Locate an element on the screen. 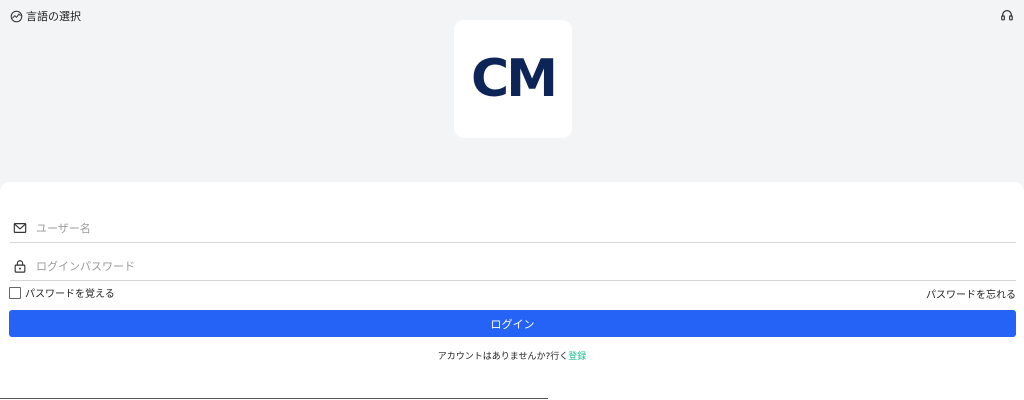 The image size is (1024, 400). username-field is located at coordinates (513, 228).